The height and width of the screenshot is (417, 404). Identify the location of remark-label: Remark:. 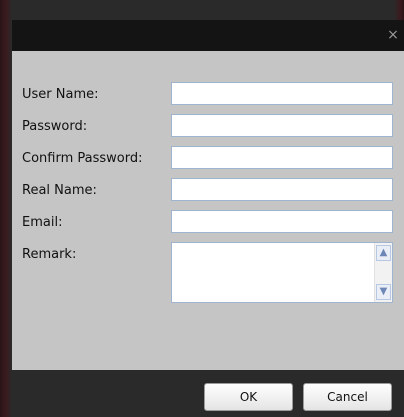
(49, 254).